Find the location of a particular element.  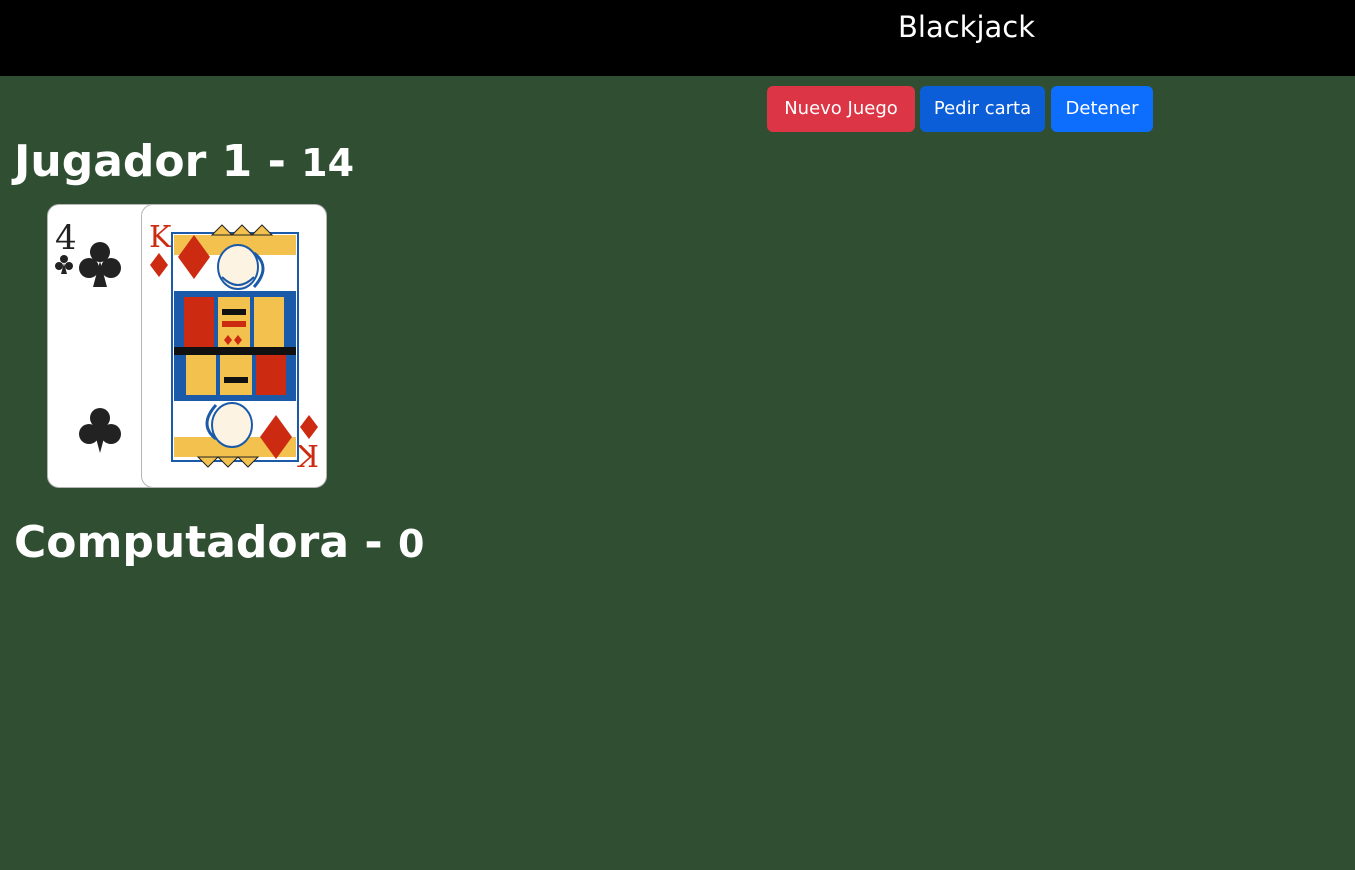

new-game-button: Nuevo Juego is located at coordinates (841, 109).